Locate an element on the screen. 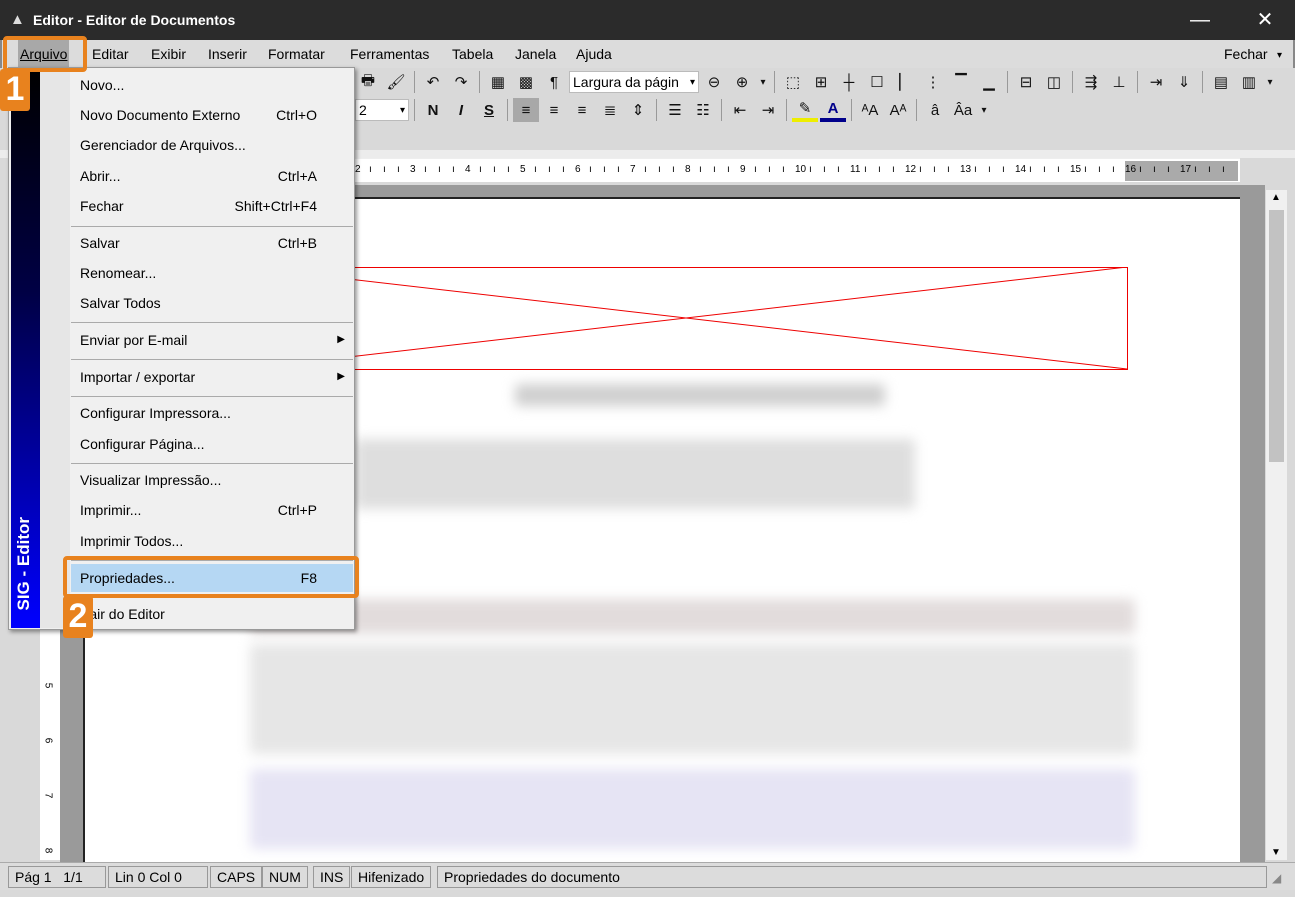 The height and width of the screenshot is (897, 1295). menu-item-abrir: Abrir... Ctrl+A is located at coordinates (212, 176).